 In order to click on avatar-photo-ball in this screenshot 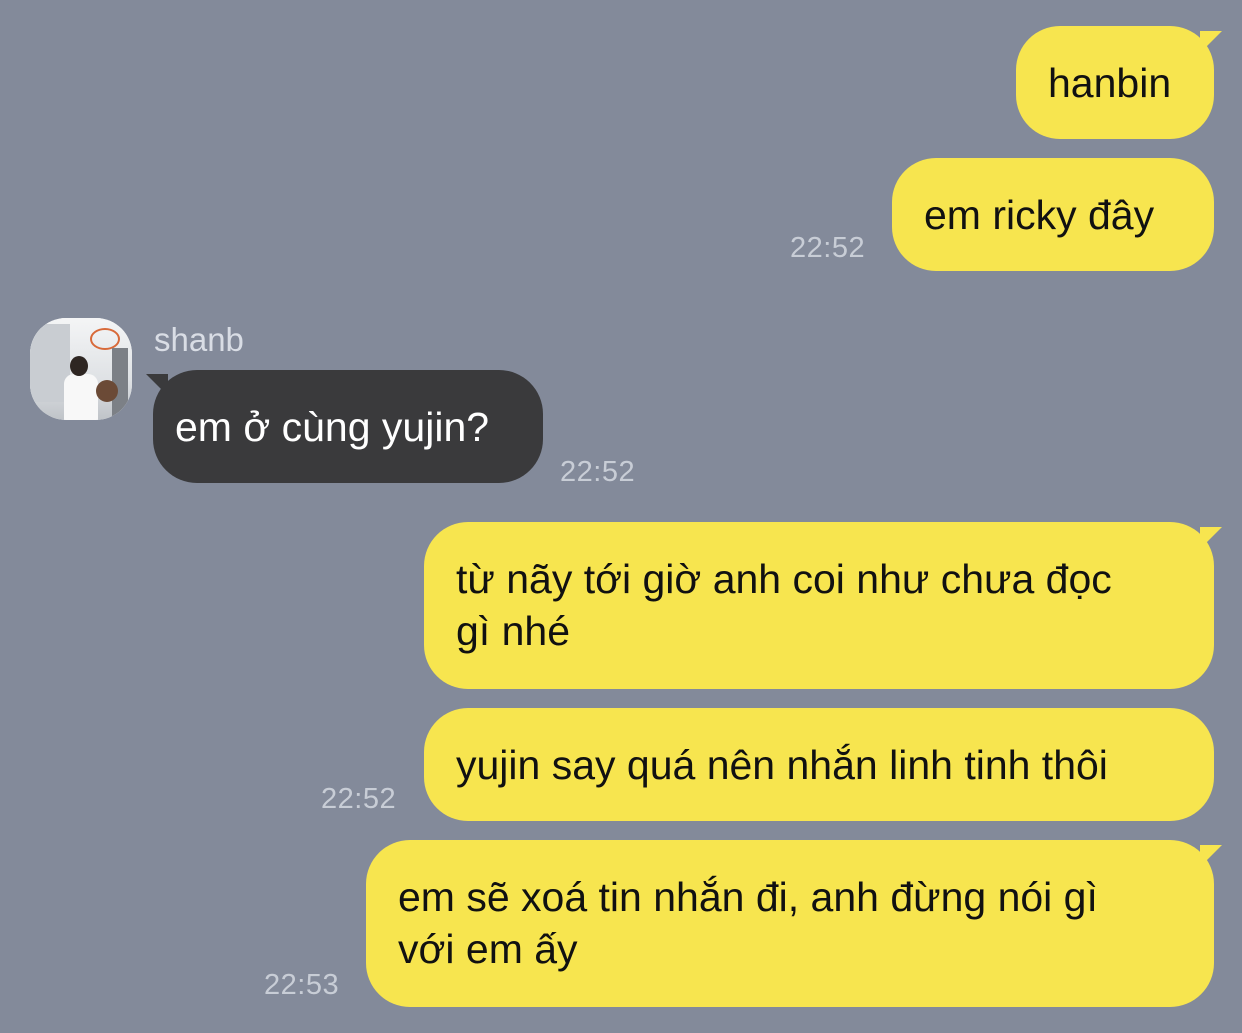, I will do `click(107, 391)`.